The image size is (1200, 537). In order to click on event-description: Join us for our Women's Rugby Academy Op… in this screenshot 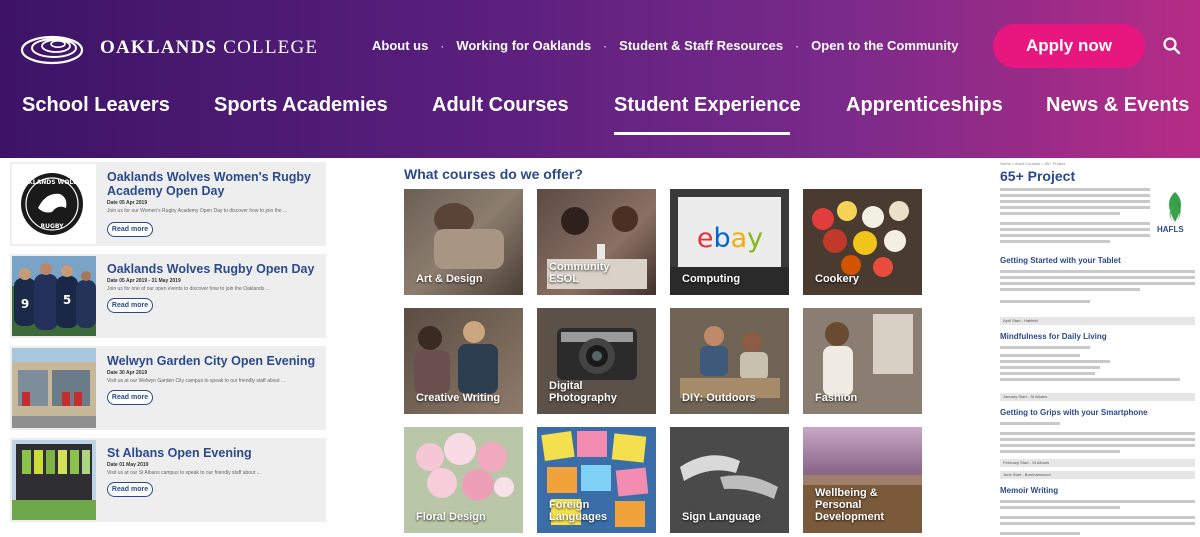, I will do `click(197, 211)`.